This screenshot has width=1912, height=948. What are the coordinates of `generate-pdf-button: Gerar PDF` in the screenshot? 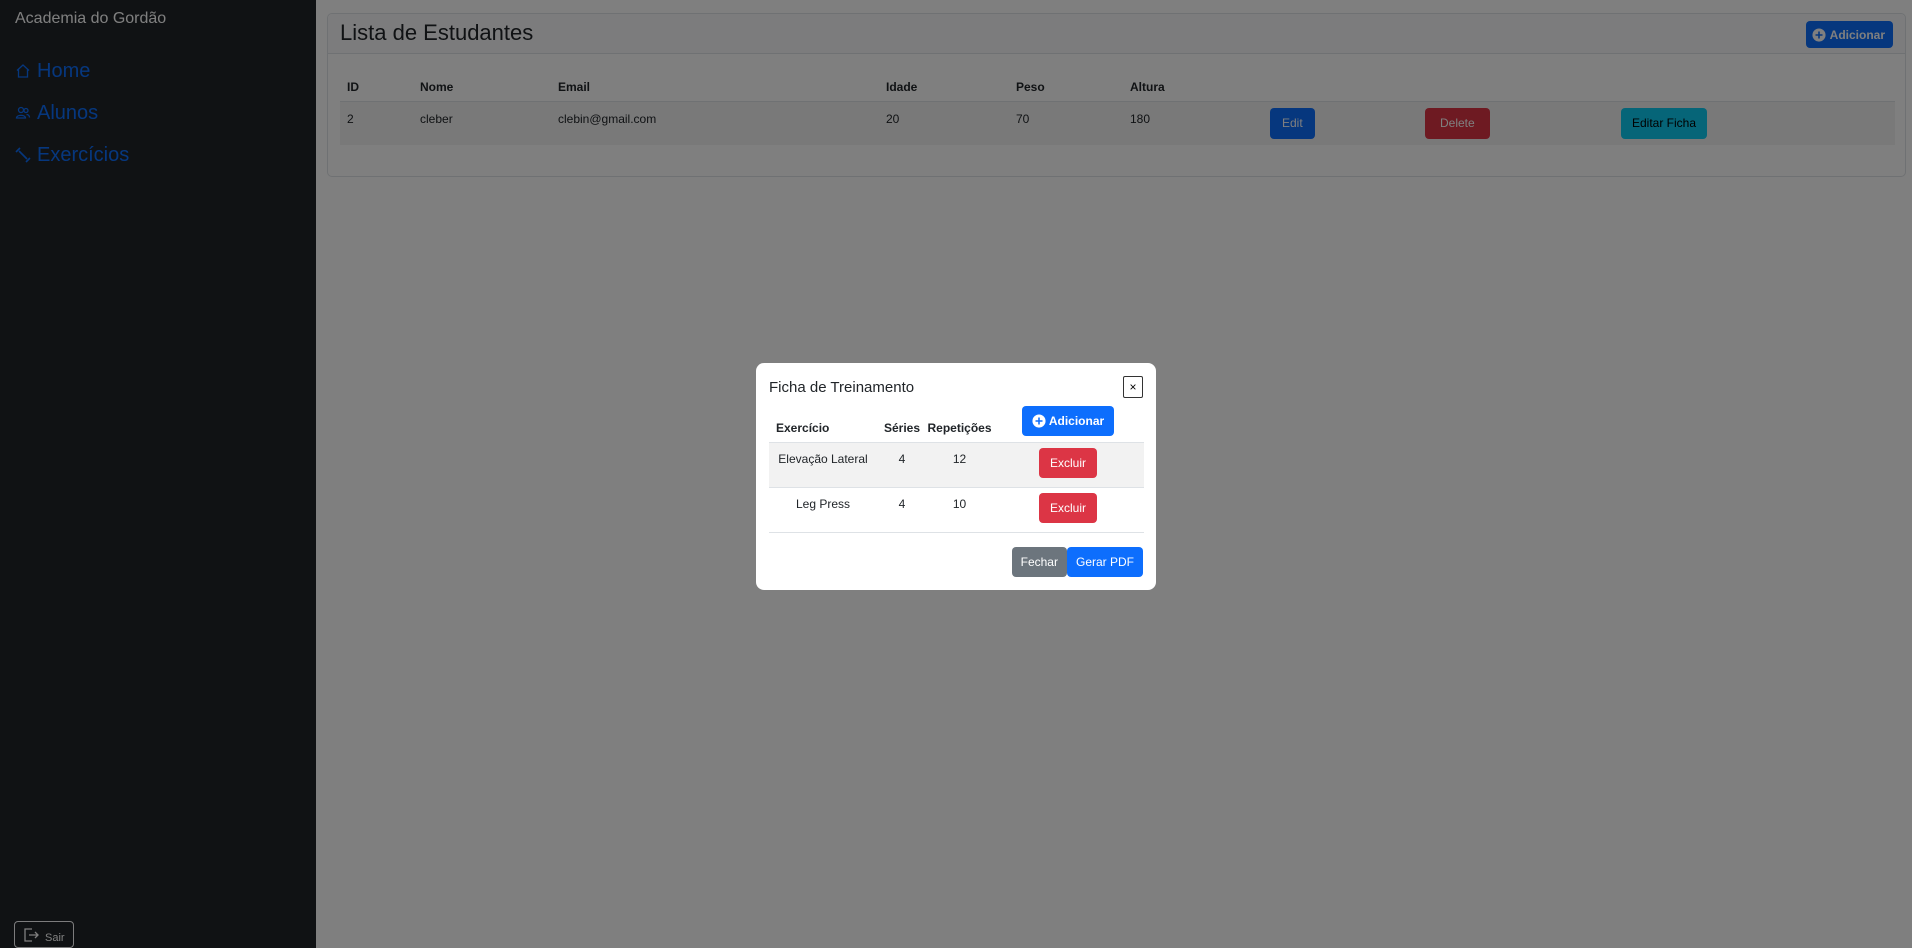 It's located at (1104, 562).